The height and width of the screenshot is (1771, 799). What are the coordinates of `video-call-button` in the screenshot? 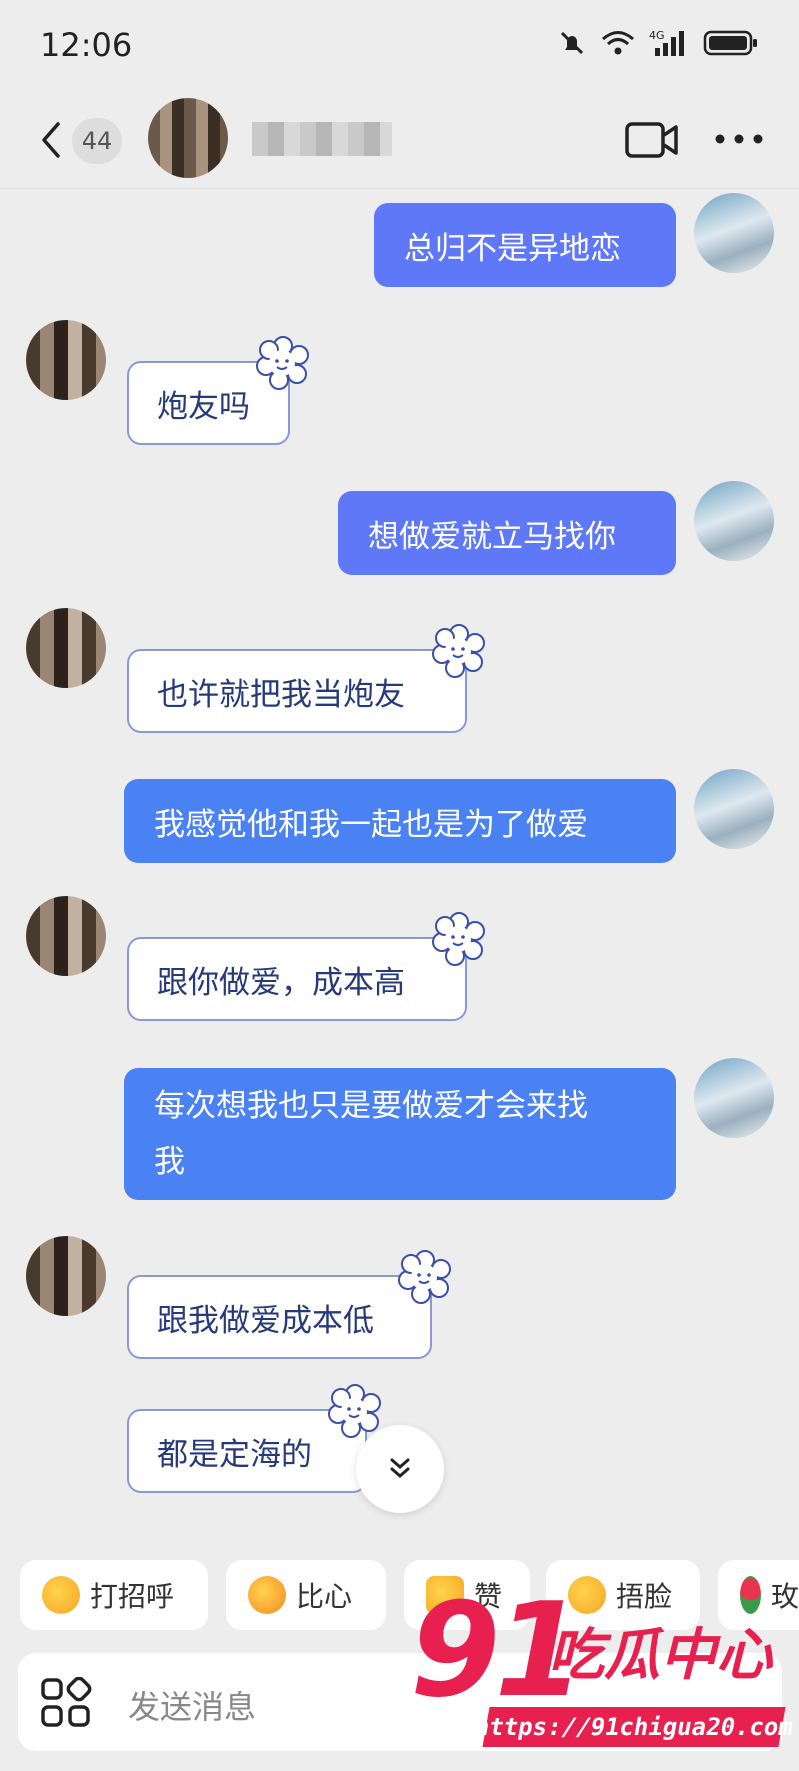 It's located at (652, 142).